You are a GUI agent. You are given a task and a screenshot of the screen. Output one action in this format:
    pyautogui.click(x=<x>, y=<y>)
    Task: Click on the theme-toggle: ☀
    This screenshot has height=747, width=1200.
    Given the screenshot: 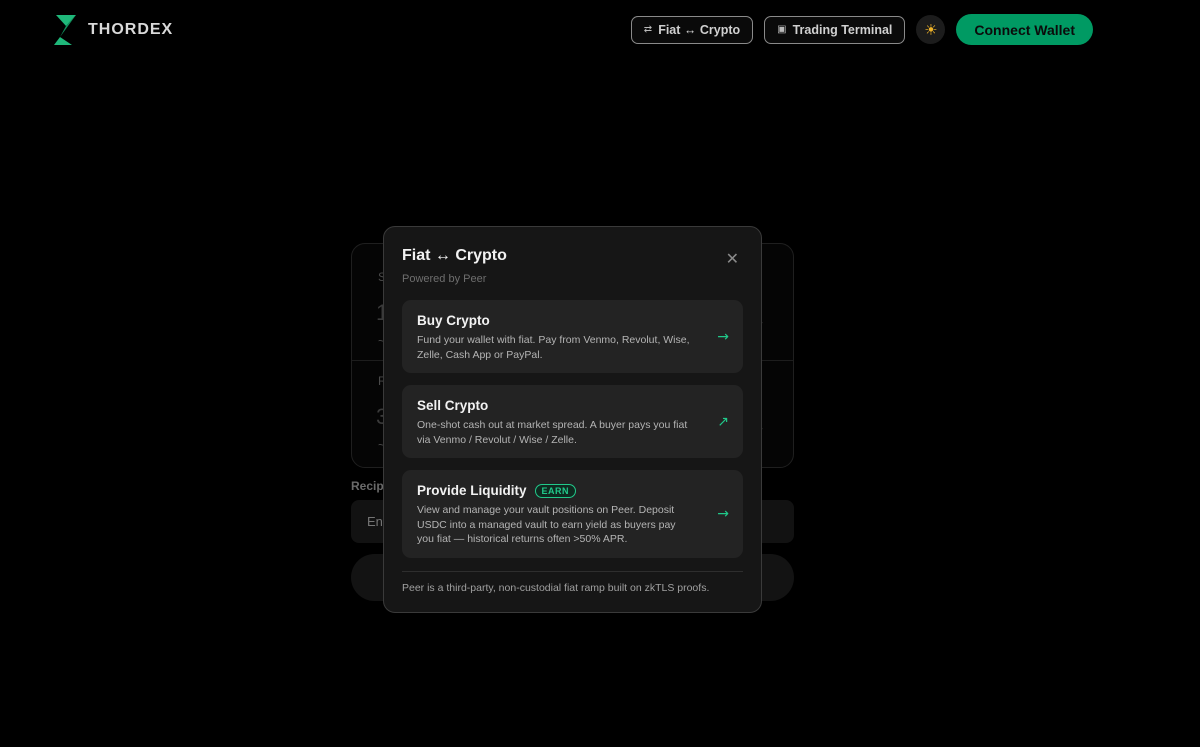 What is the action you would take?
    pyautogui.click(x=931, y=29)
    